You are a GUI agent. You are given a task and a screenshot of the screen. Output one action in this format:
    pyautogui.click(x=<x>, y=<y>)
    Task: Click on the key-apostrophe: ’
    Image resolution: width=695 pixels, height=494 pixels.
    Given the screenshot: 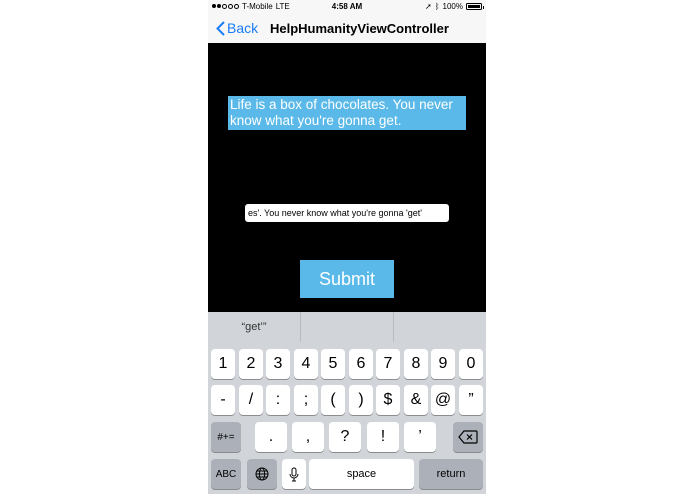 What is the action you would take?
    pyautogui.click(x=420, y=437)
    